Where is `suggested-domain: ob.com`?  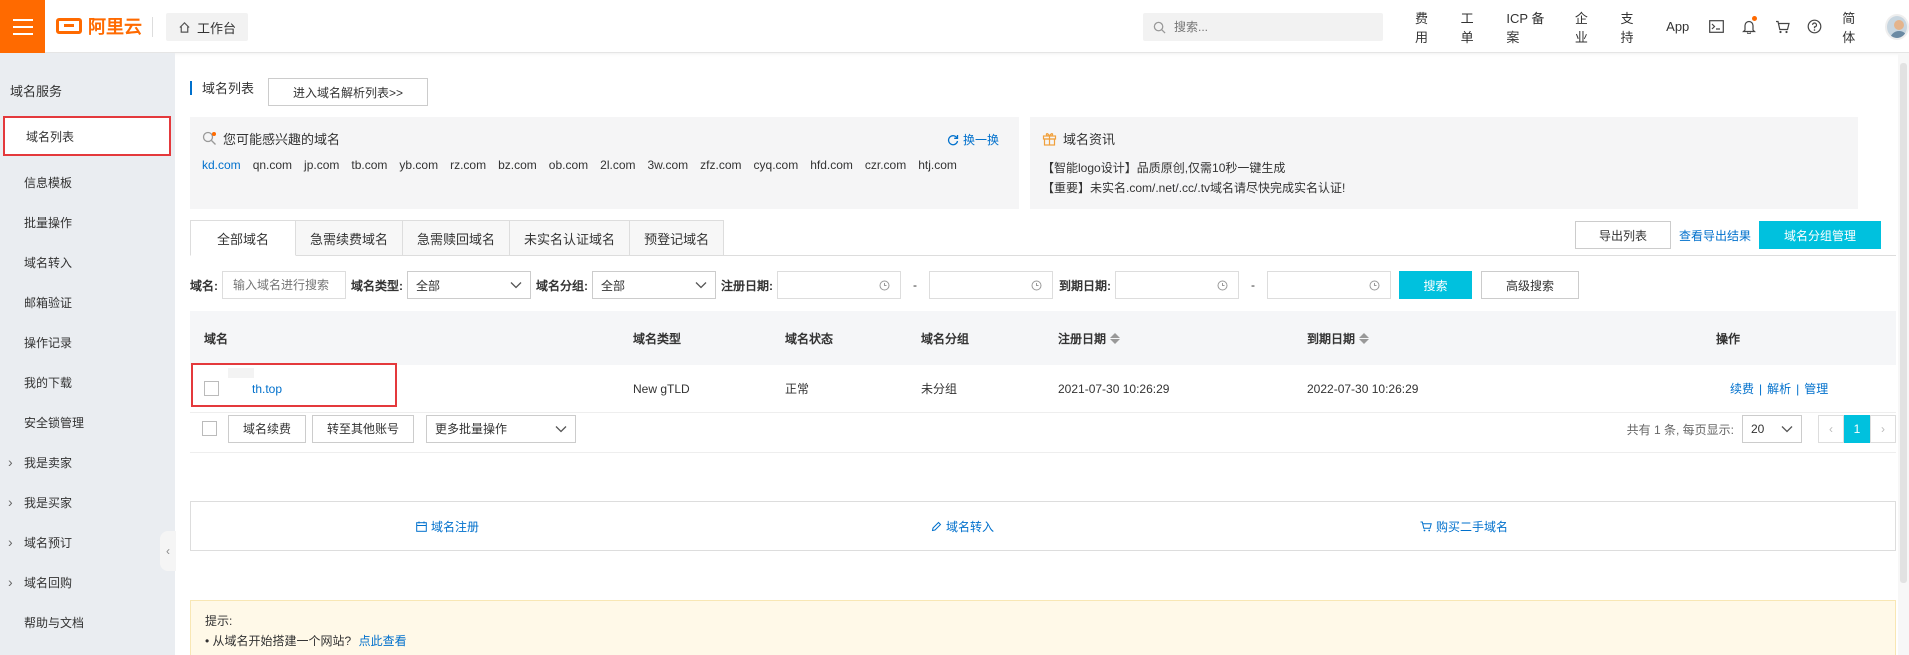
suggested-domain: ob.com is located at coordinates (568, 165).